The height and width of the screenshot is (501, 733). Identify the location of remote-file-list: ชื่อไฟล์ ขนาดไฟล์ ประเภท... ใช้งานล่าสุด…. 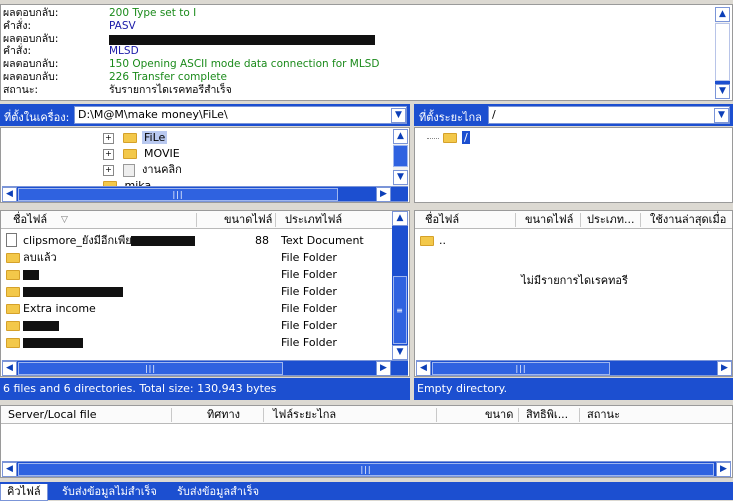
(573, 293).